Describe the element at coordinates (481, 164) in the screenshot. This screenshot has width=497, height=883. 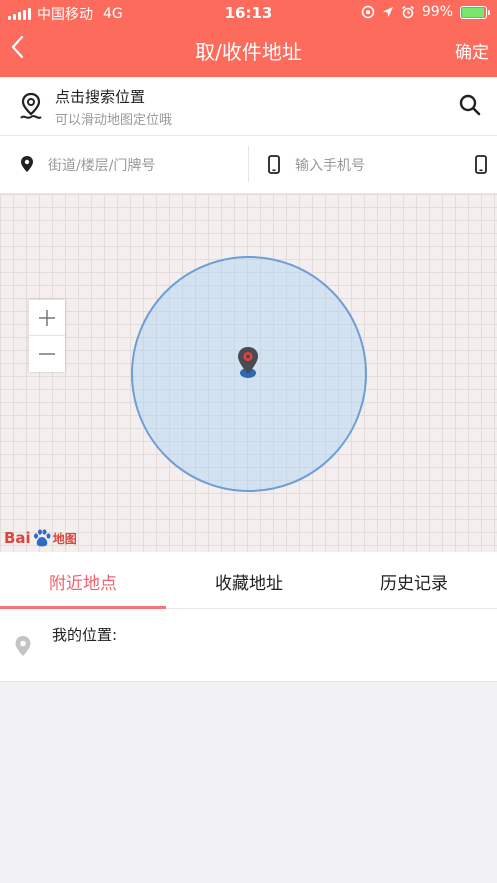
I see `contacts-phone-icon` at that location.